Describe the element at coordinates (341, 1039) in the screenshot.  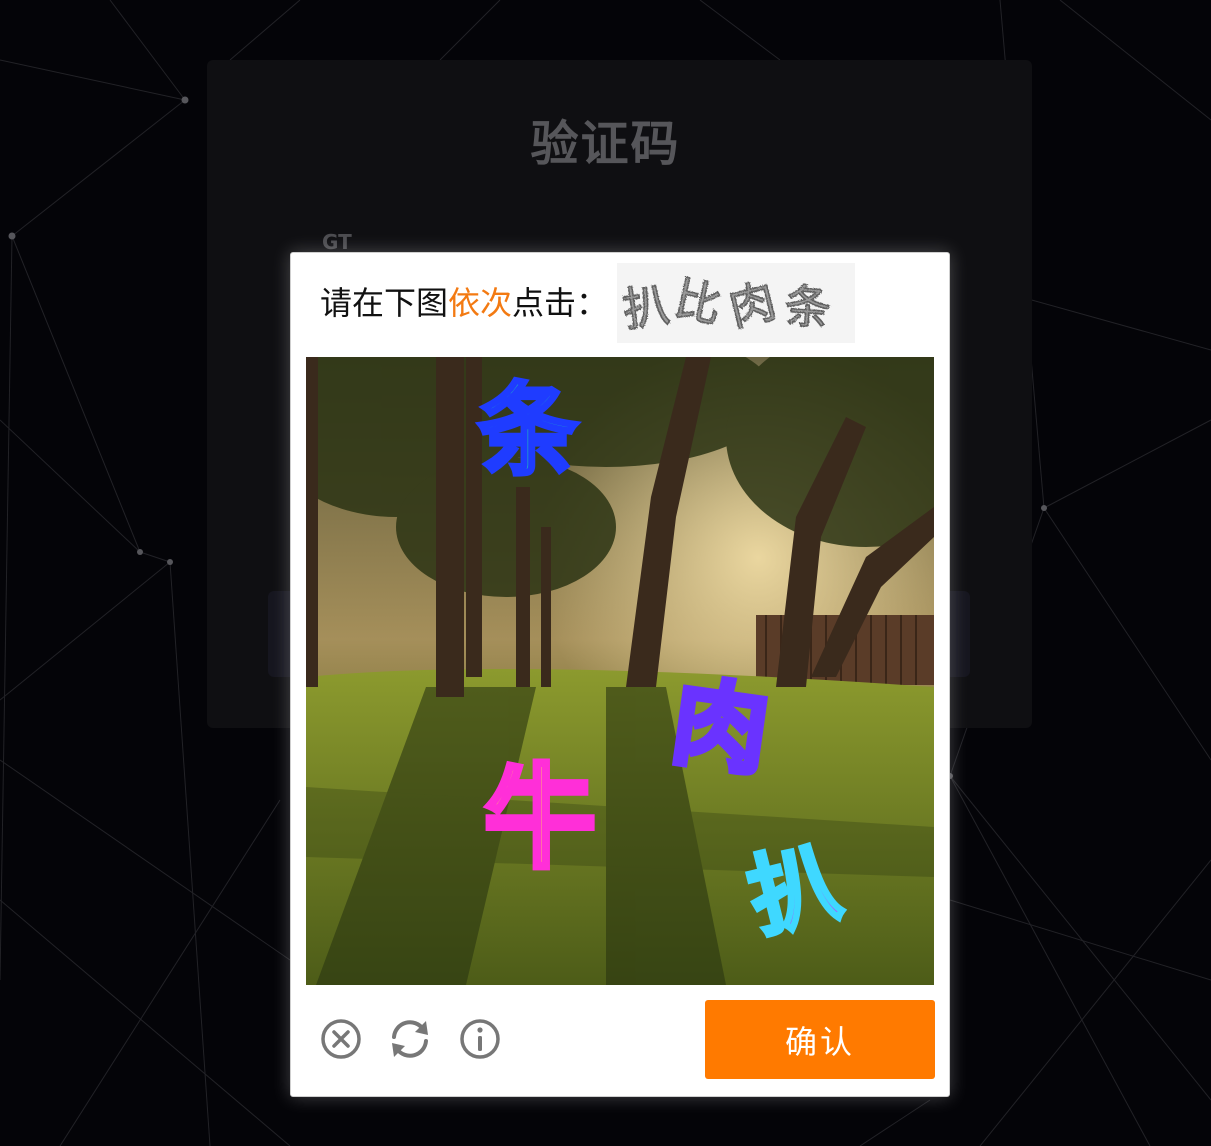
I see `close-circle-icon` at that location.